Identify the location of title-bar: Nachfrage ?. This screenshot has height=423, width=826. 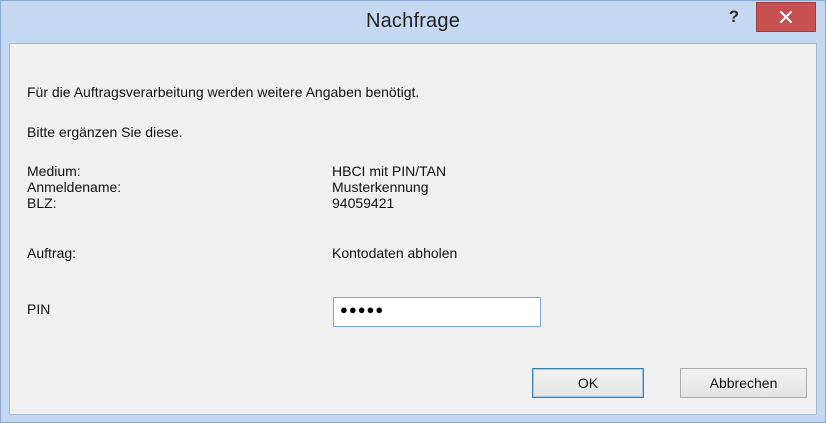
(413, 22).